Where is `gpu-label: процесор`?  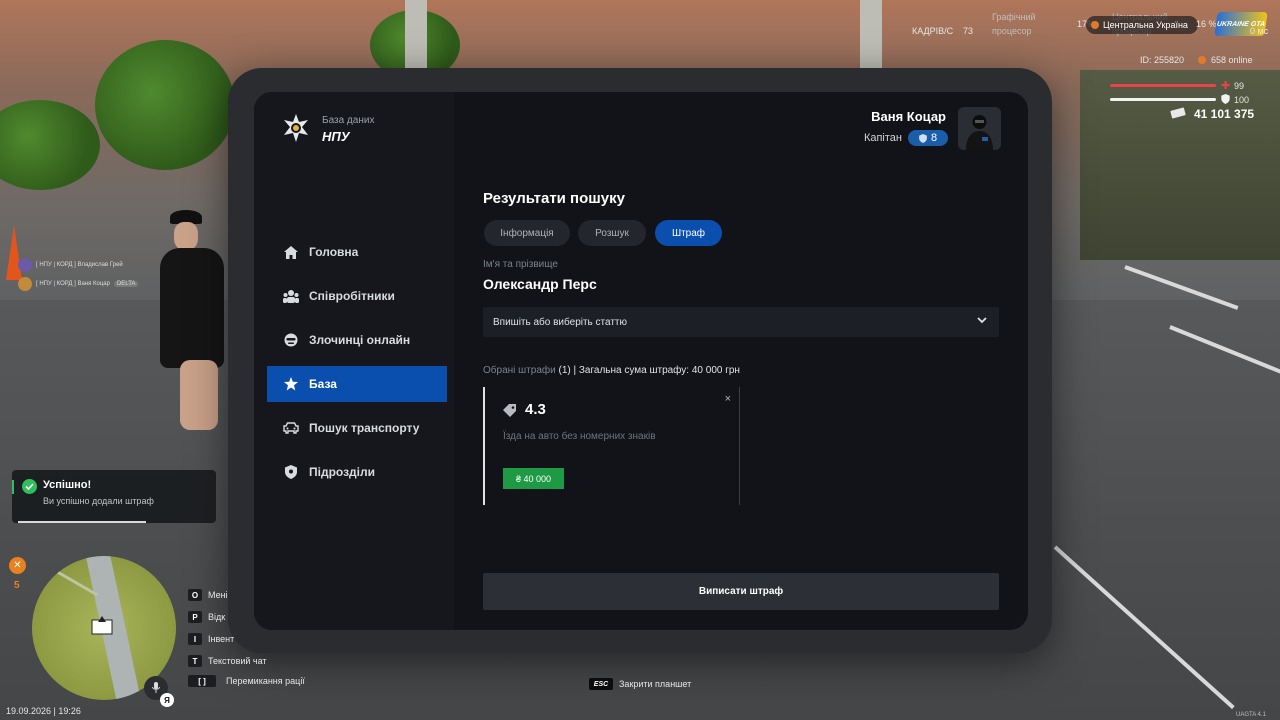
gpu-label: процесор is located at coordinates (1012, 31).